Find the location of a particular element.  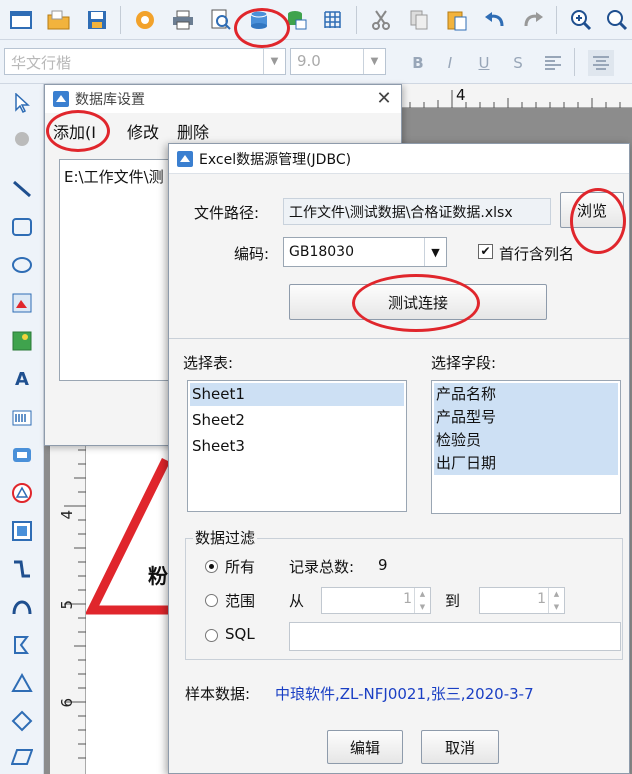

zoom-in-icon is located at coordinates (581, 20).